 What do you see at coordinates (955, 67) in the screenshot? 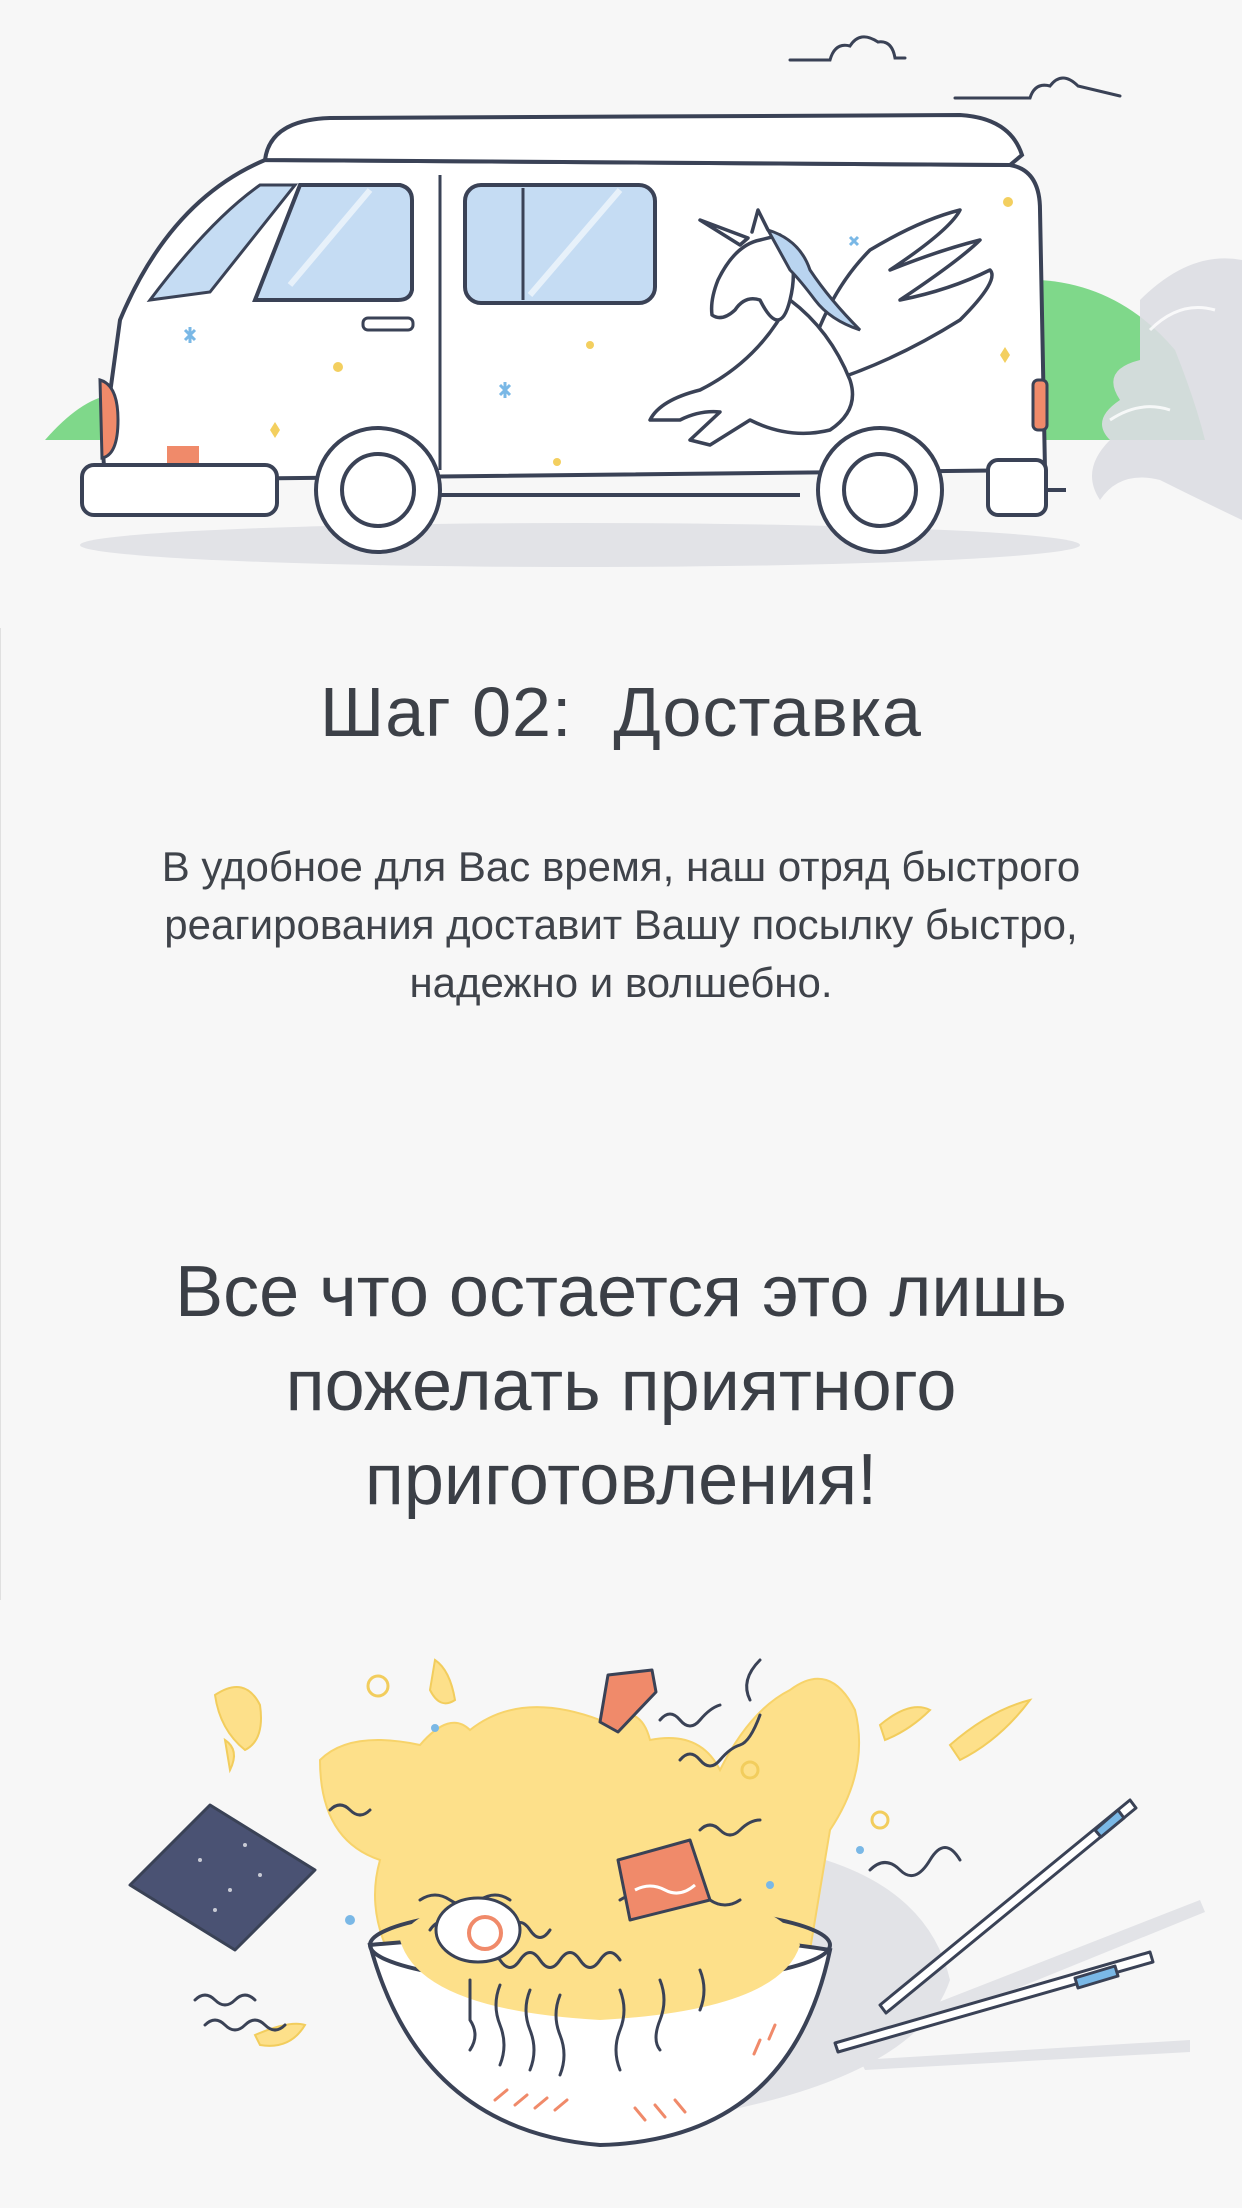
I see `cloud-icon` at bounding box center [955, 67].